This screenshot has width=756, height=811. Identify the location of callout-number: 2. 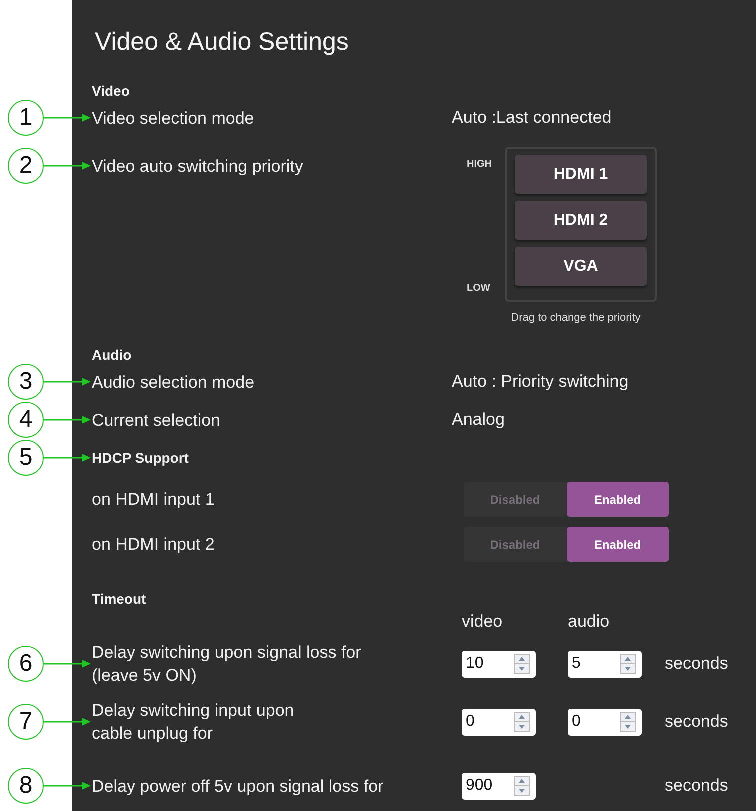
(26, 166).